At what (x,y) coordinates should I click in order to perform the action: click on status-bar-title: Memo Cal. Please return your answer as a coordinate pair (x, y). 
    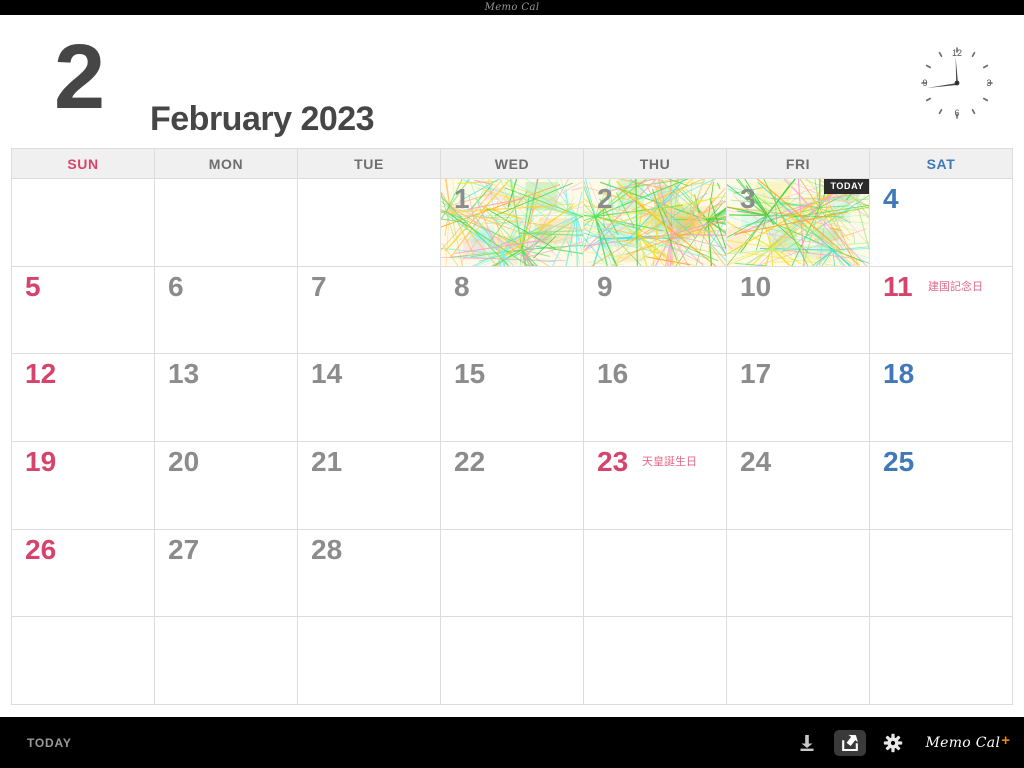
    Looking at the image, I should click on (512, 7).